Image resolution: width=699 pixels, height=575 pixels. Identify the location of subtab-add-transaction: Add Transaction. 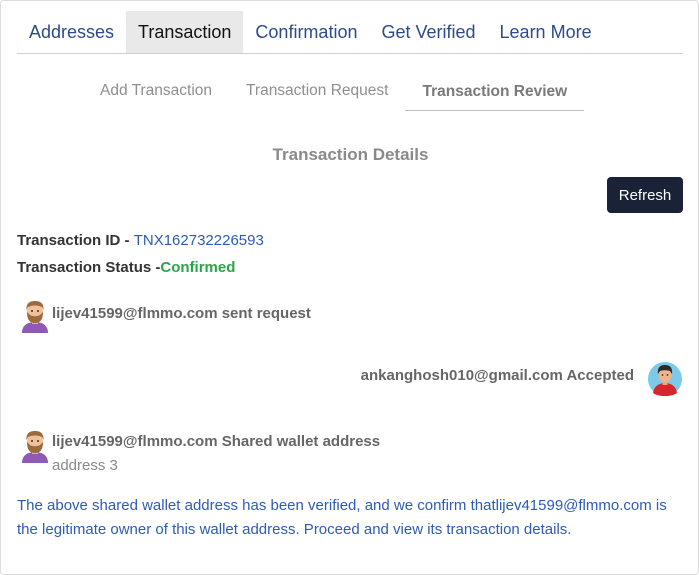
(156, 91).